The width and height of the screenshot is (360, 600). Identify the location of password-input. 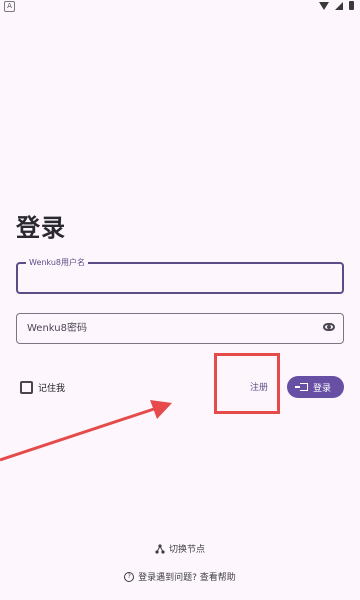
(180, 328).